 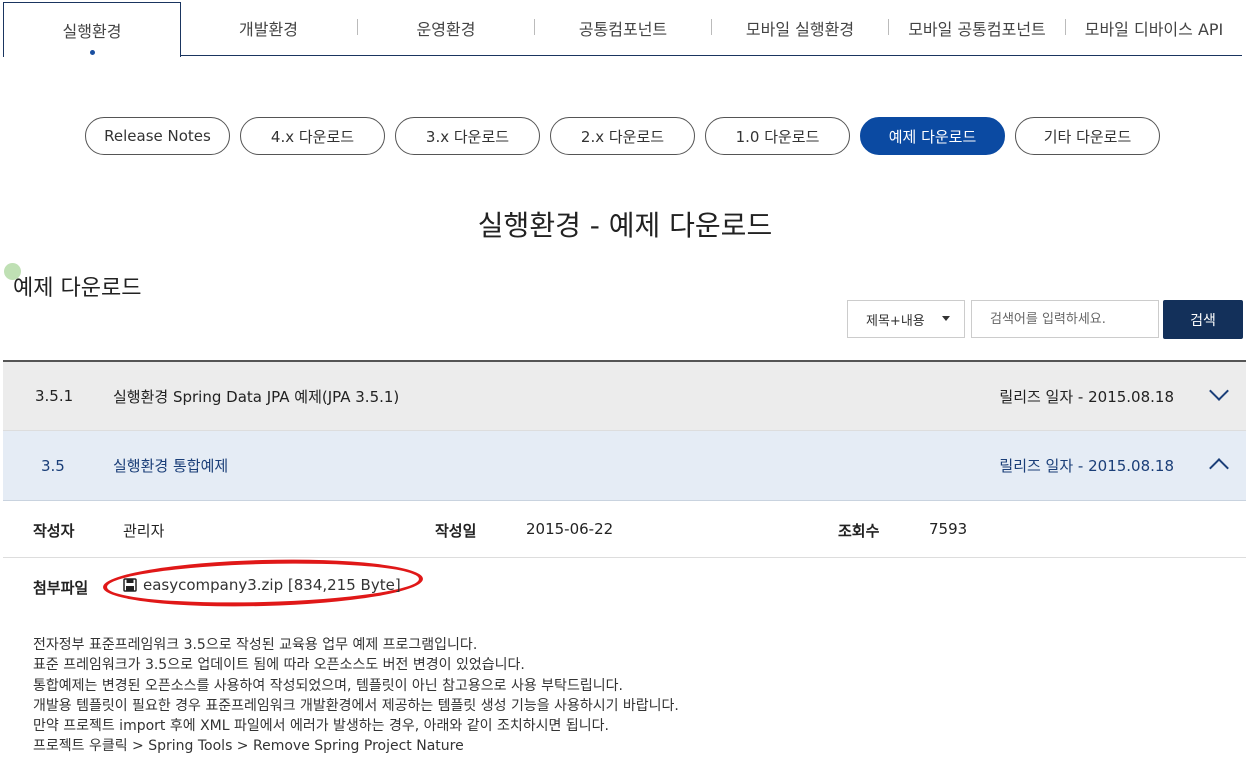 What do you see at coordinates (1219, 468) in the screenshot?
I see `chevron-up-icon` at bounding box center [1219, 468].